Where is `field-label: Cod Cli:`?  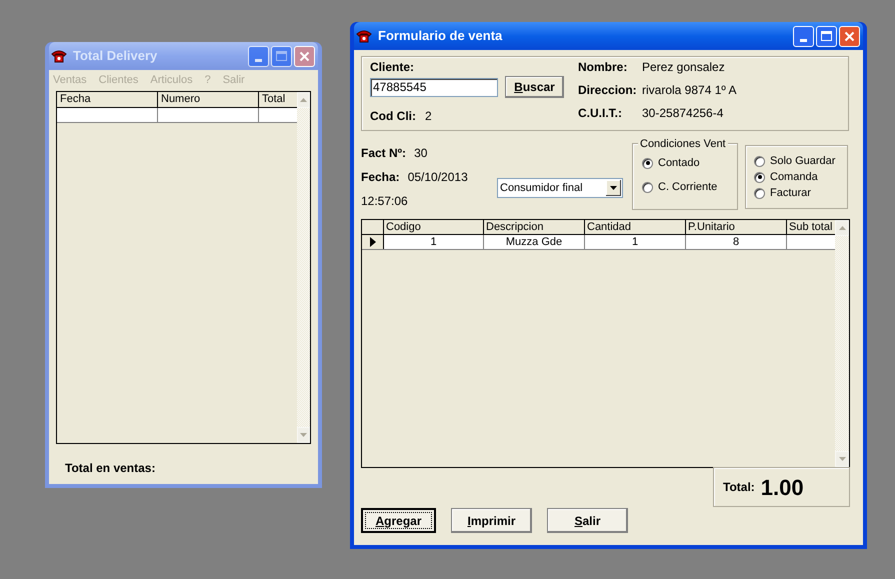 field-label: Cod Cli: is located at coordinates (393, 116).